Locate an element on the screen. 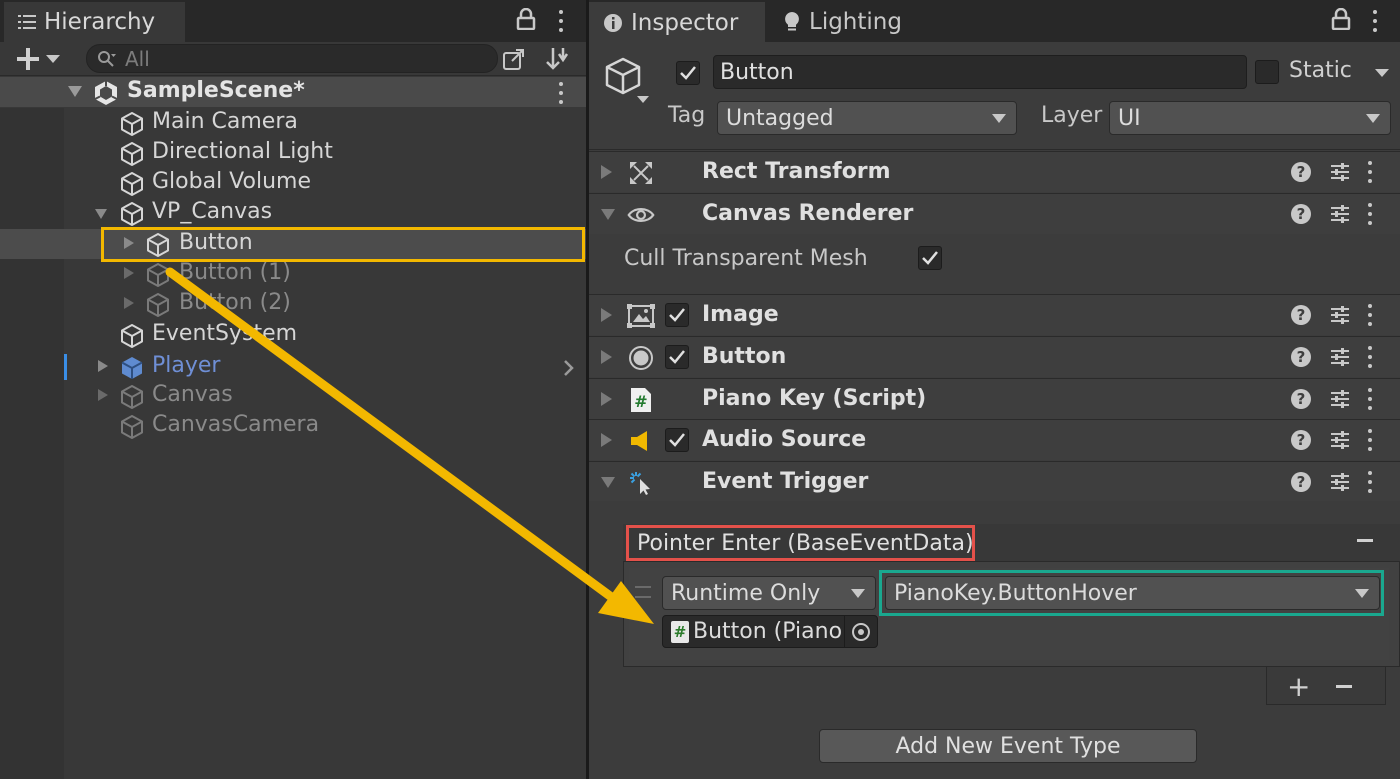 The image size is (1400, 779). sort-button is located at coordinates (558, 59).